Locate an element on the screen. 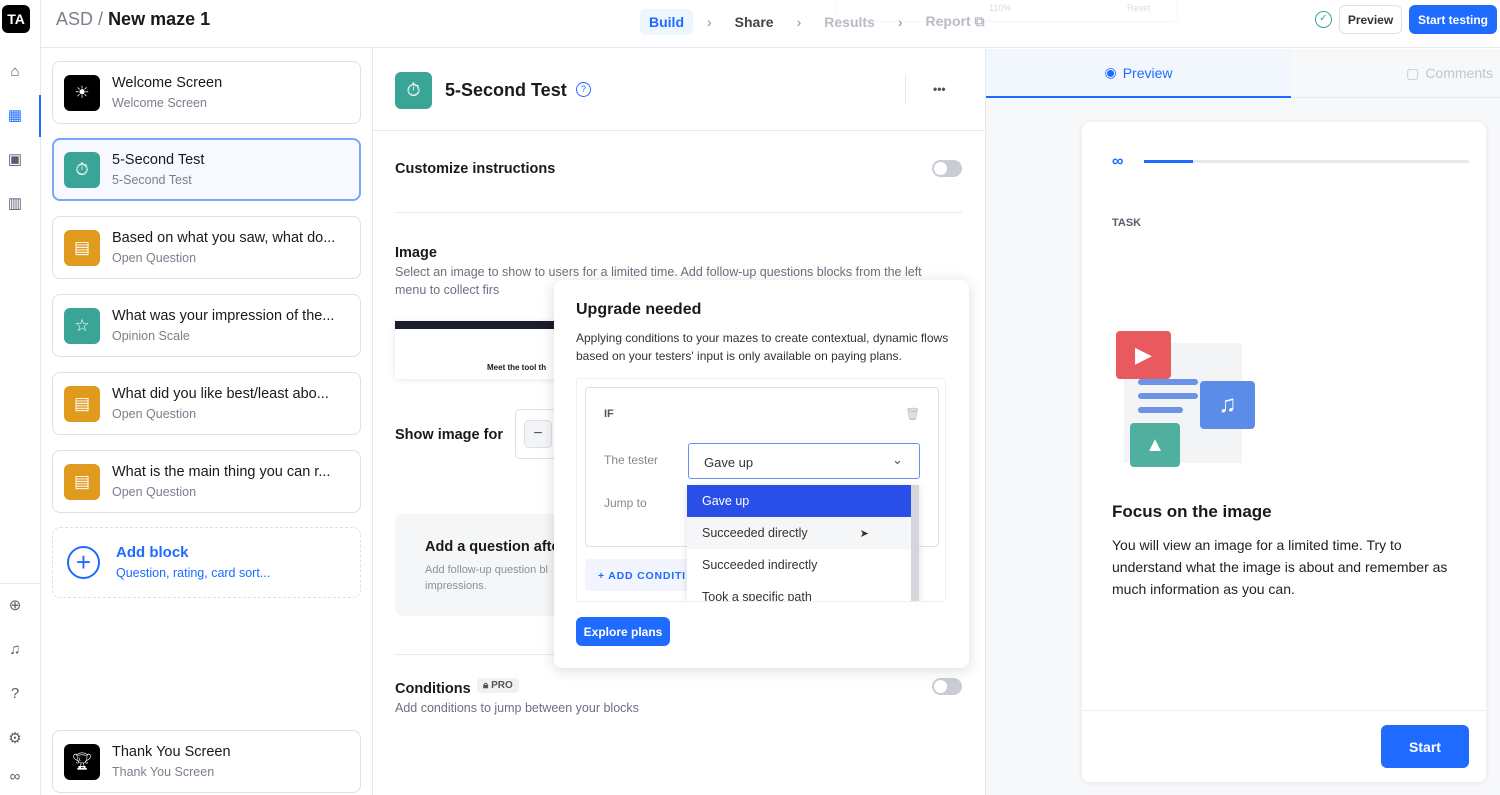 The image size is (1500, 795). thumbnail-text: Meet the tool th is located at coordinates (517, 367).